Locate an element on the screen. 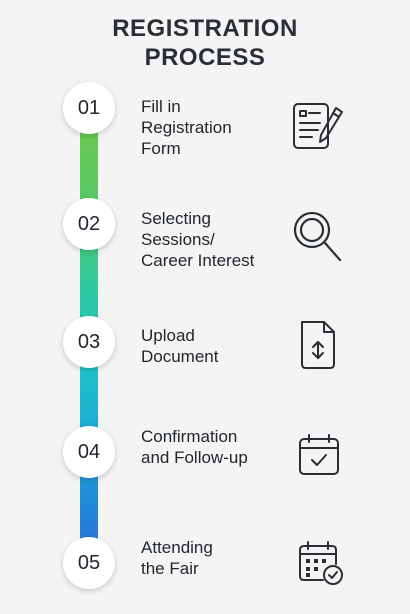 The height and width of the screenshot is (614, 410). step-number: 01 is located at coordinates (89, 107).